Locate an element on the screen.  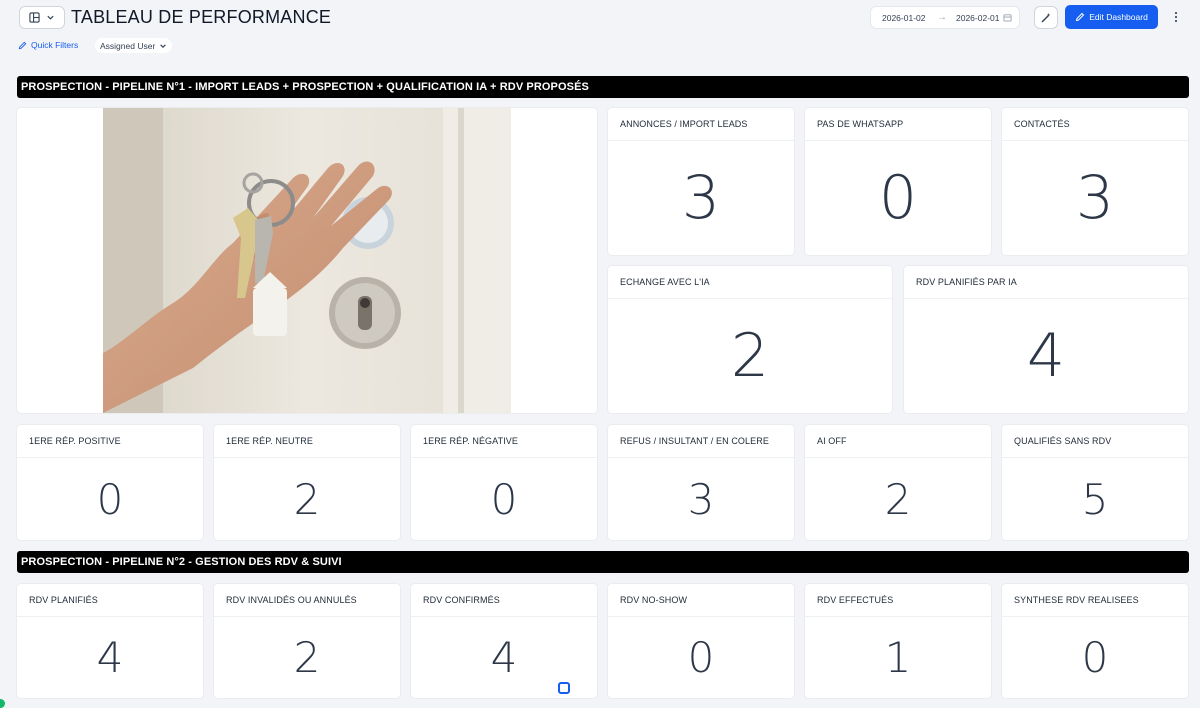
metric-card-1ere-rep-negative: 1ERE RÉP. NÉGATIVE 0 is located at coordinates (504, 482).